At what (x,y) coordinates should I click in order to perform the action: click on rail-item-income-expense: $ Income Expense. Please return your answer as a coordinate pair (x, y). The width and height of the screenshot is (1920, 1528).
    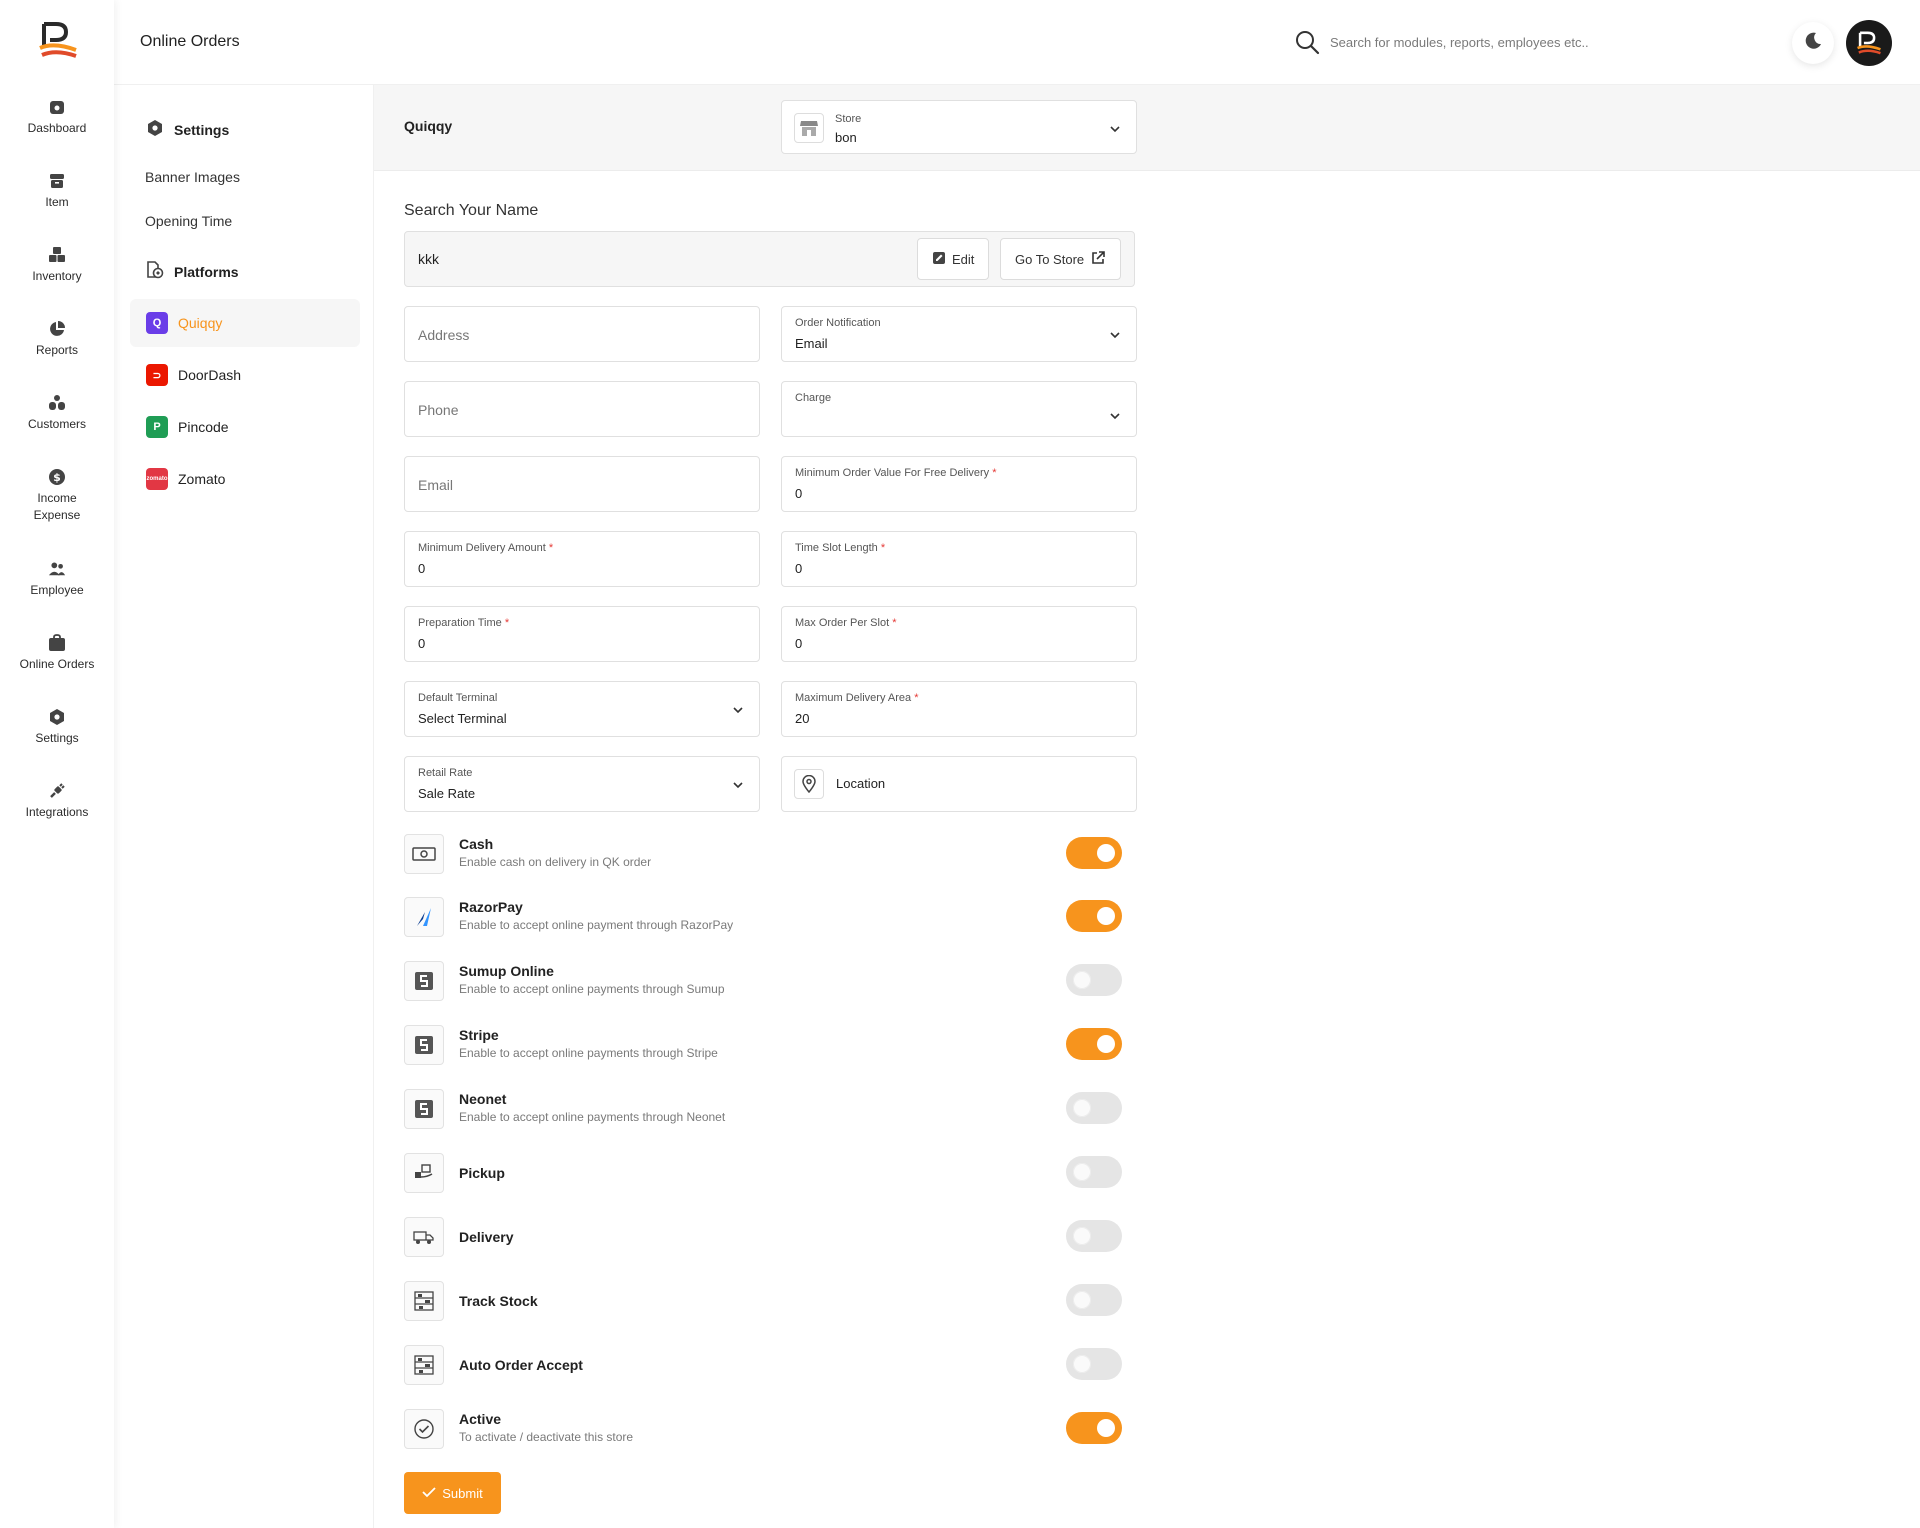
    Looking at the image, I should click on (57, 496).